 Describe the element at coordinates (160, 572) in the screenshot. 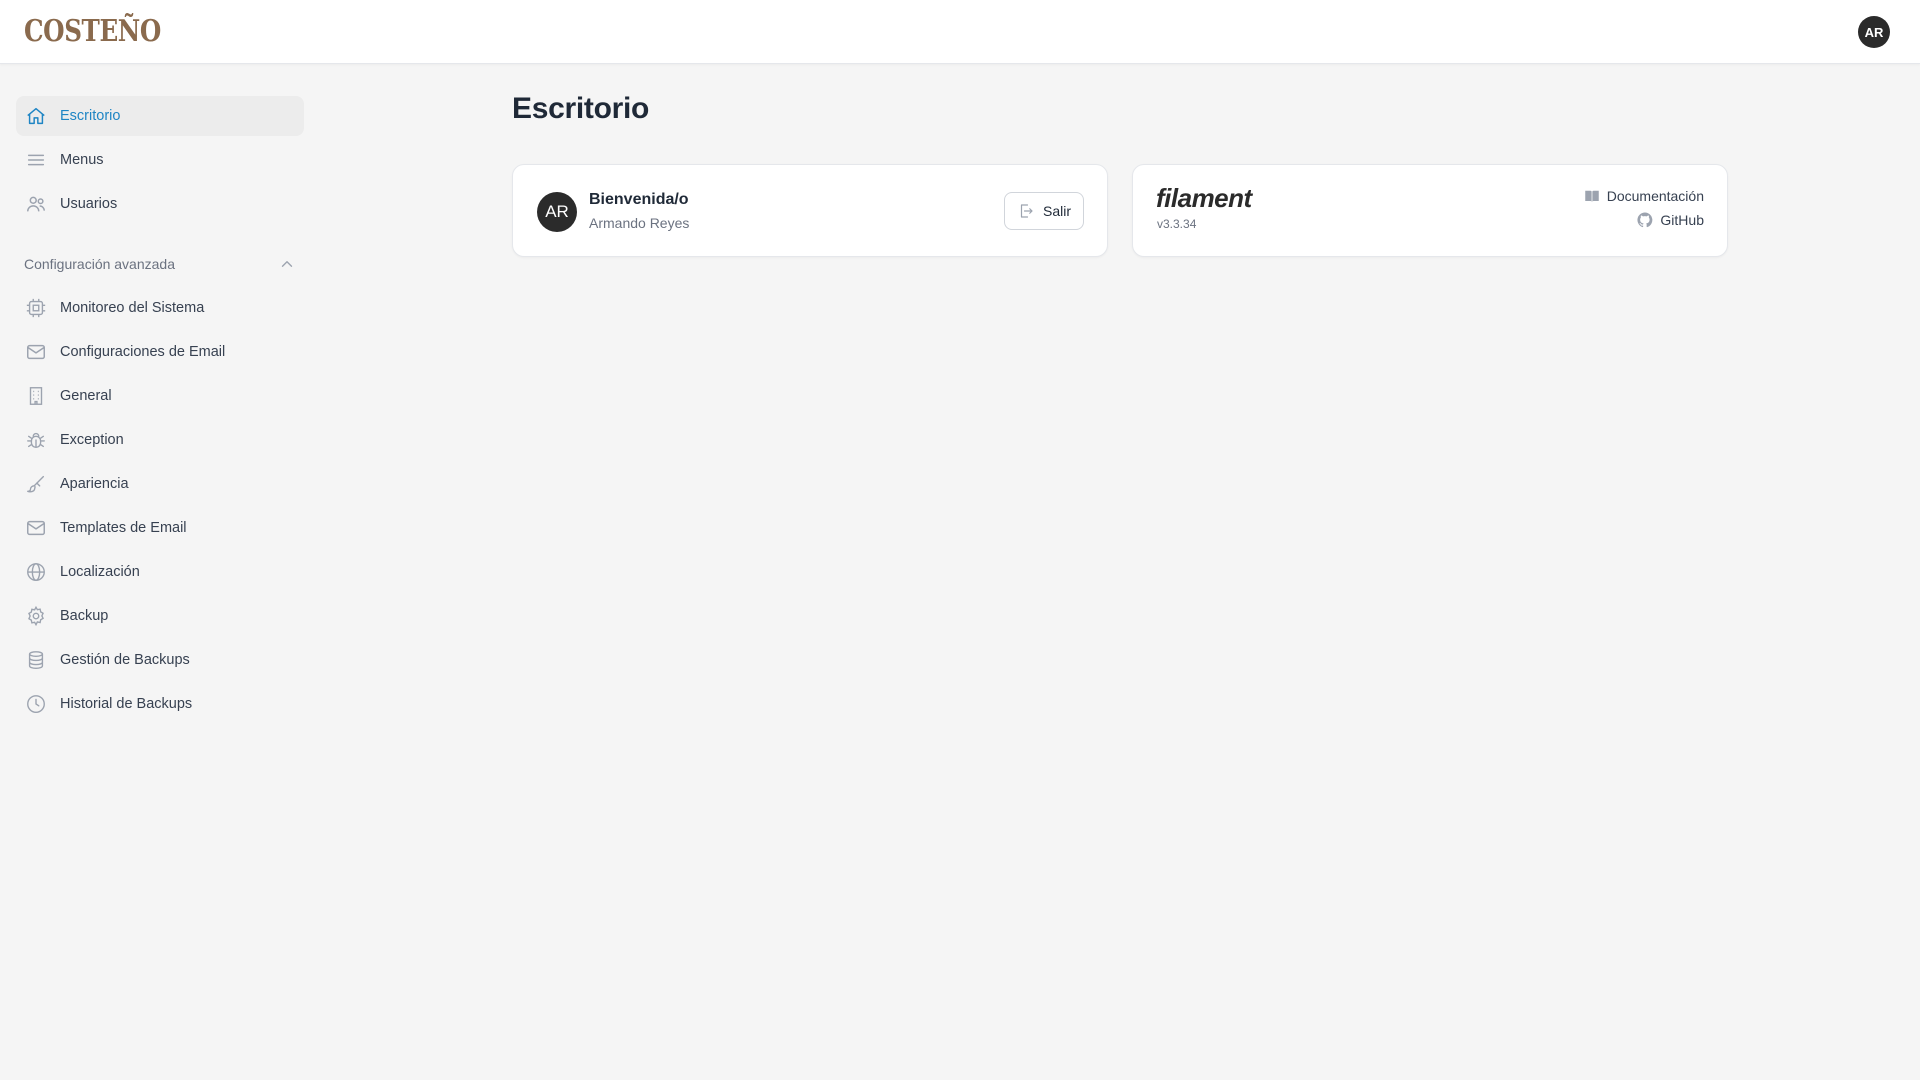

I see `sidebar-item-localizacion: Localización` at that location.